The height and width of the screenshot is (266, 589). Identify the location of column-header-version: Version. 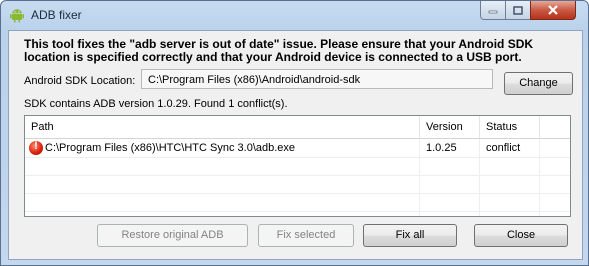
(450, 127).